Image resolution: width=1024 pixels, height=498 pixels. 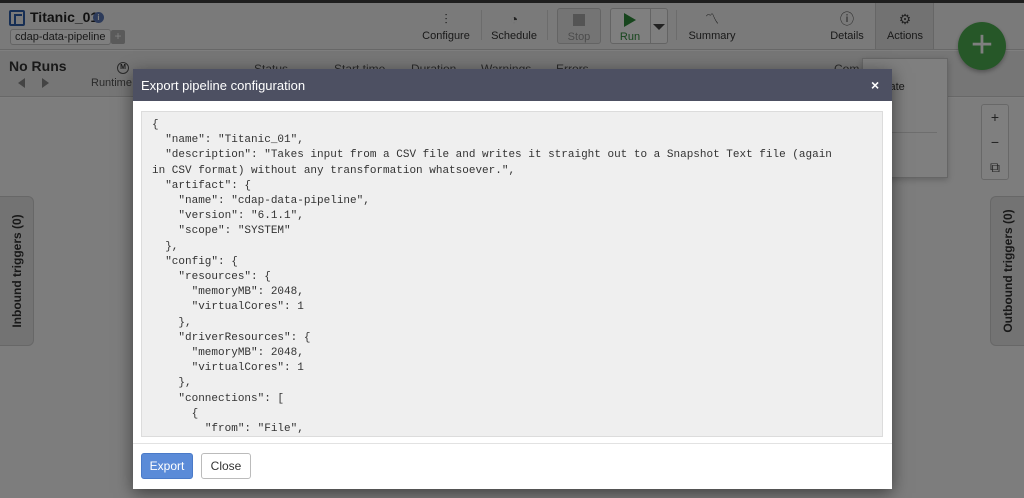 I want to click on modal-footer-divider, so click(x=512, y=443).